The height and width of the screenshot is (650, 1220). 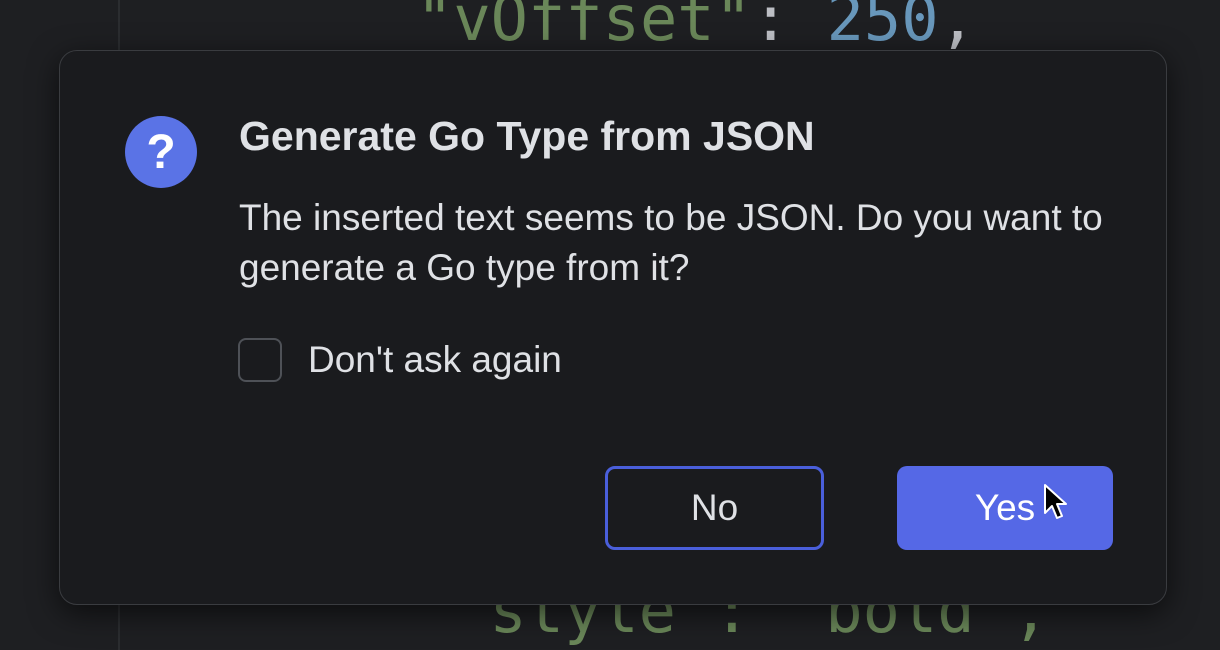 I want to click on yes-button: Yes, so click(x=1005, y=508).